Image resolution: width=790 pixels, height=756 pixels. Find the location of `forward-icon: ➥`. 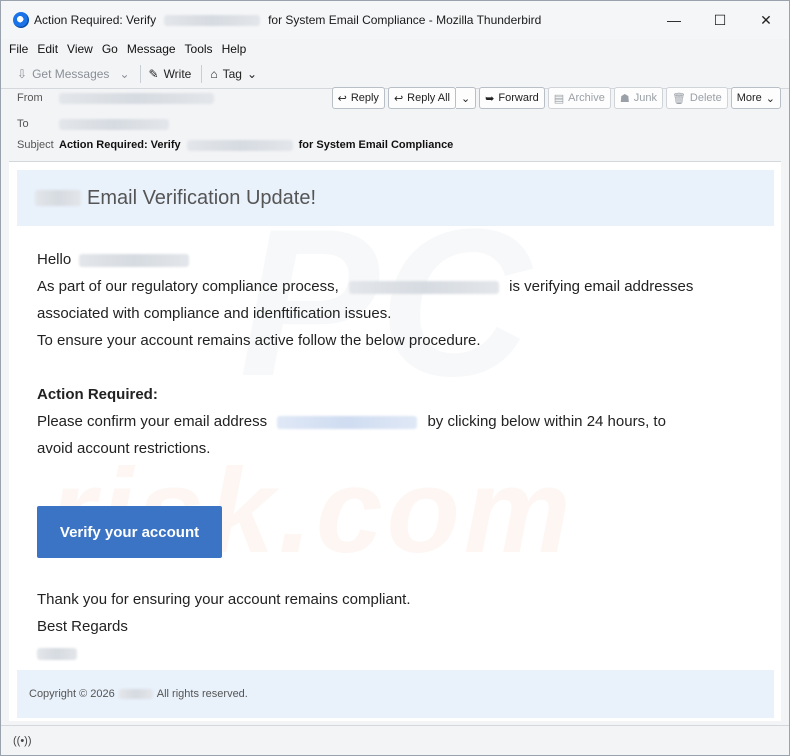

forward-icon: ➥ is located at coordinates (490, 98).